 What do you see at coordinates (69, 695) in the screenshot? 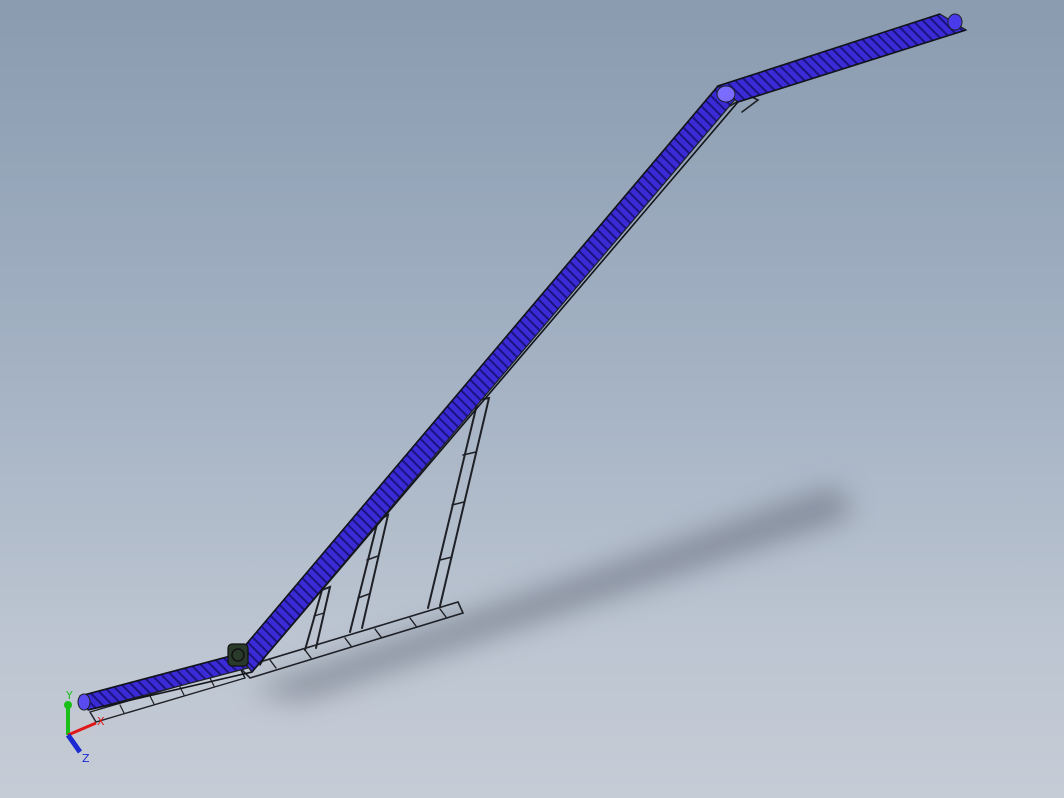
I see `triad-y-label: Y` at bounding box center [69, 695].